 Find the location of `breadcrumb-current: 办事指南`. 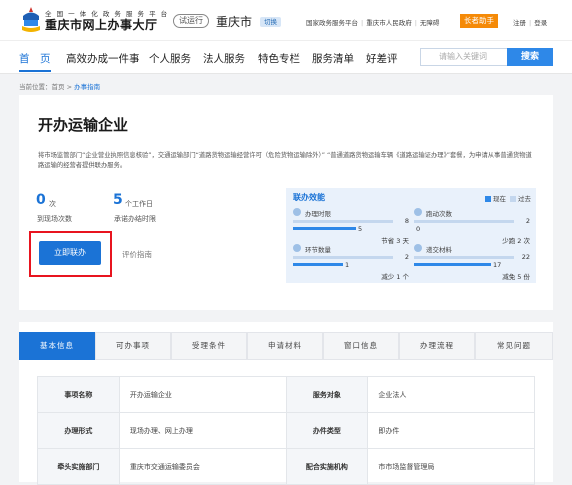

breadcrumb-current: 办事指南 is located at coordinates (87, 87).